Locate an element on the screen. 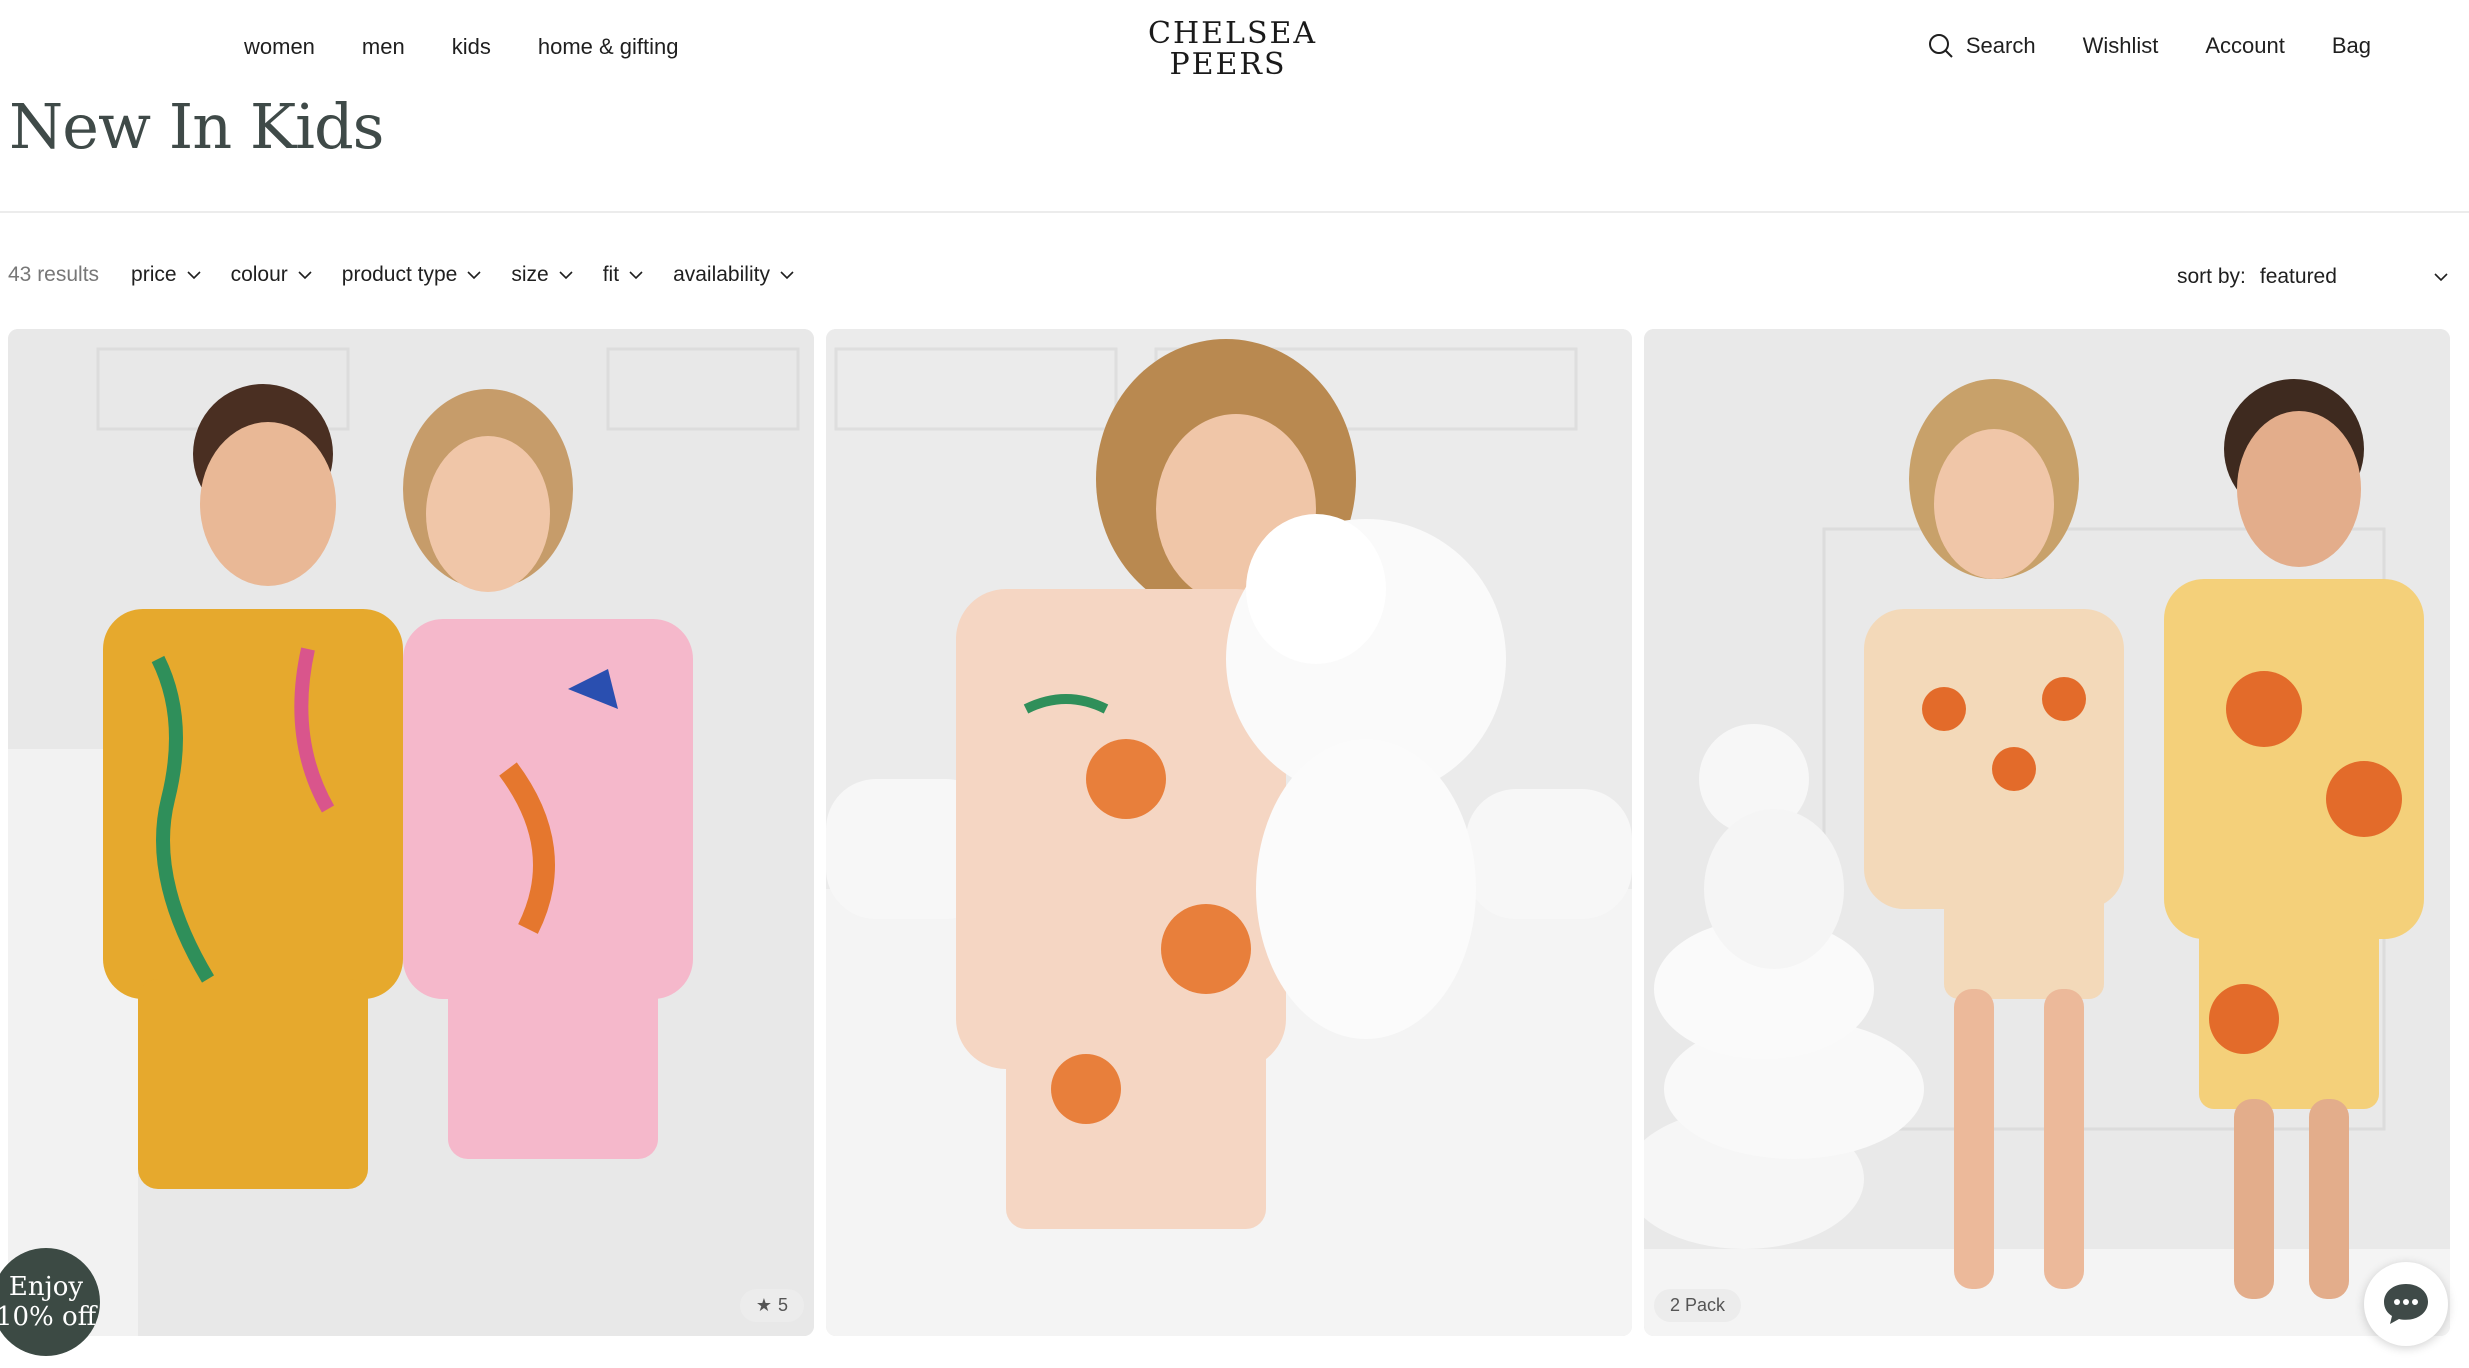 The height and width of the screenshot is (1368, 2469). filter-label: product type is located at coordinates (399, 274).